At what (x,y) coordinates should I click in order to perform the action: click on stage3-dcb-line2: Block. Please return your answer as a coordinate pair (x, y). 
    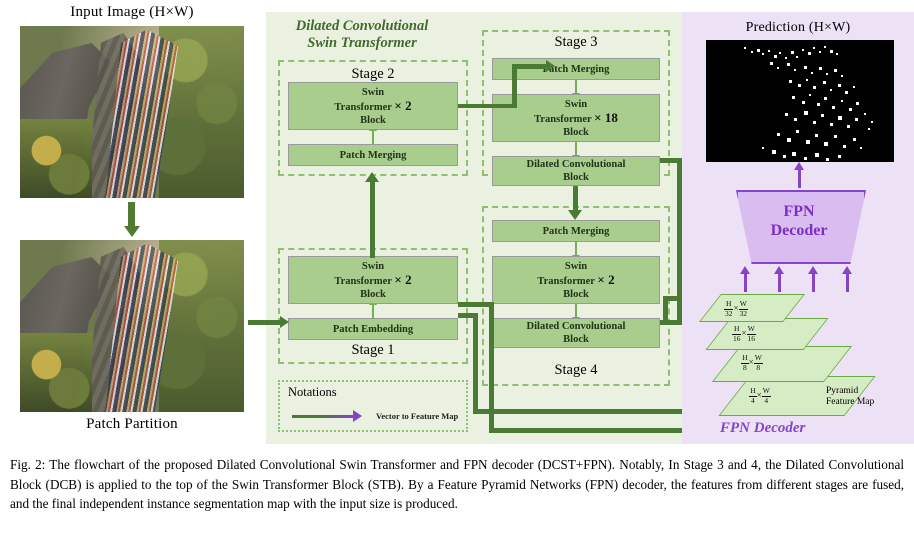
    Looking at the image, I should click on (576, 177).